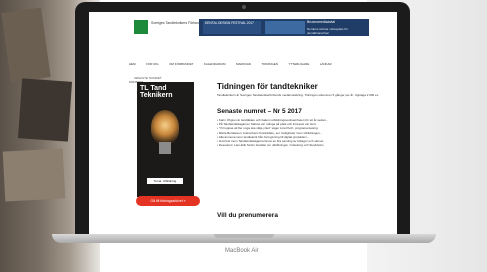 The height and width of the screenshot is (272, 487). Describe the element at coordinates (148, 78) in the screenshot. I see `breadcrumb: SENASTE NUMRET` at that location.